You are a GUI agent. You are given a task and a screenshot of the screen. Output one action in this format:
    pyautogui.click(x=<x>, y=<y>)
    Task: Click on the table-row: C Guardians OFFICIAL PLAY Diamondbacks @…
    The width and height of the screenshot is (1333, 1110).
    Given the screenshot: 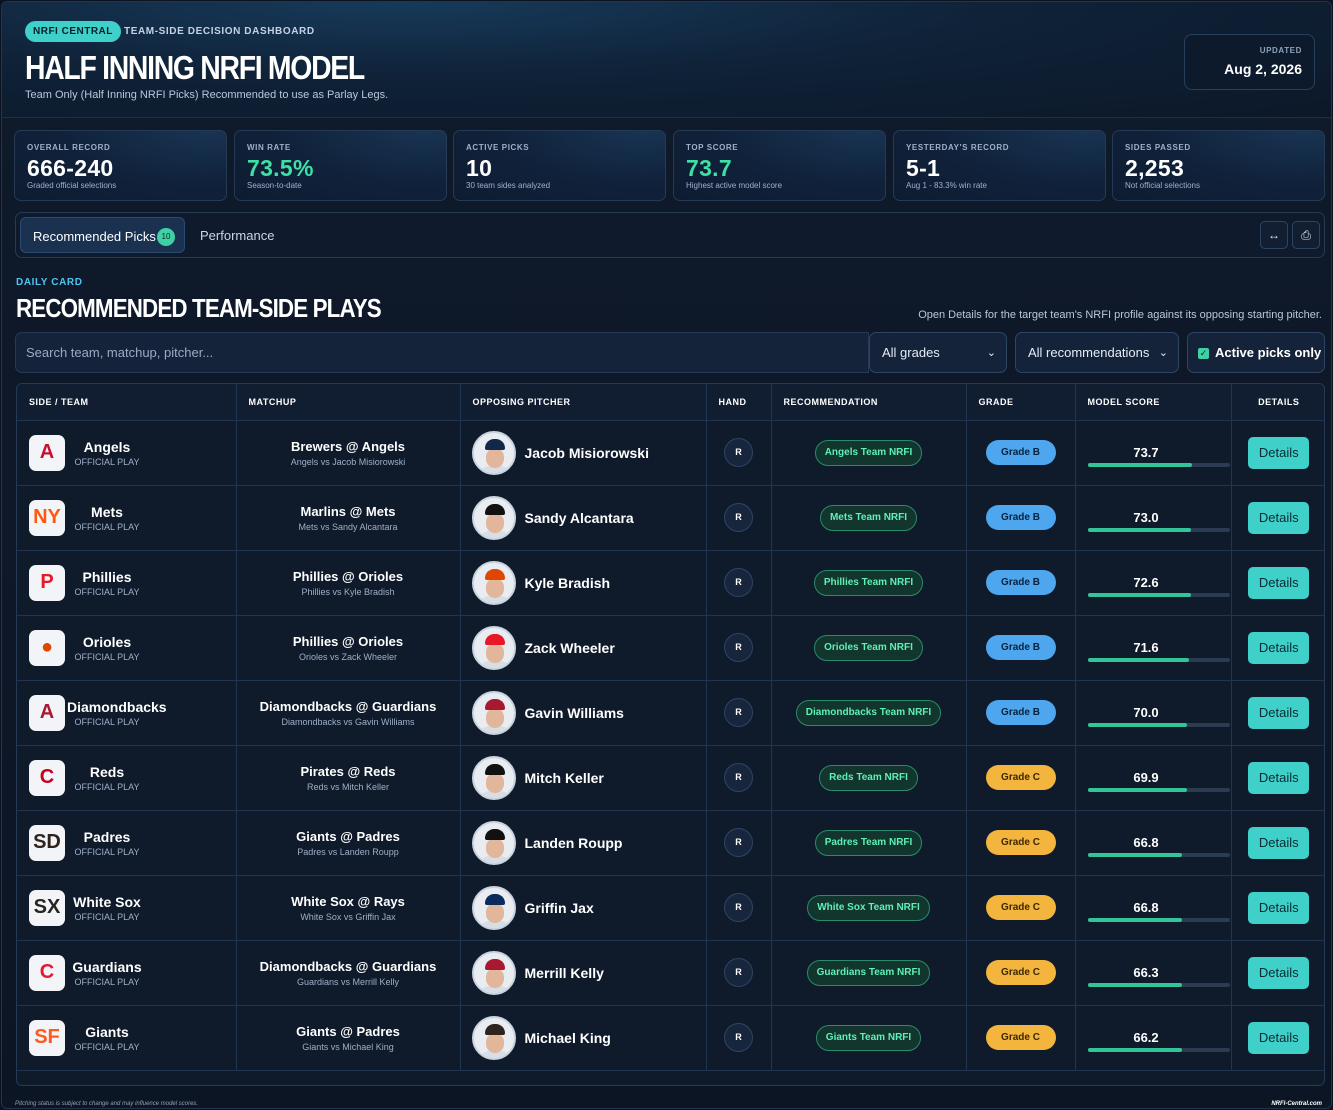 What is the action you would take?
    pyautogui.click(x=670, y=973)
    